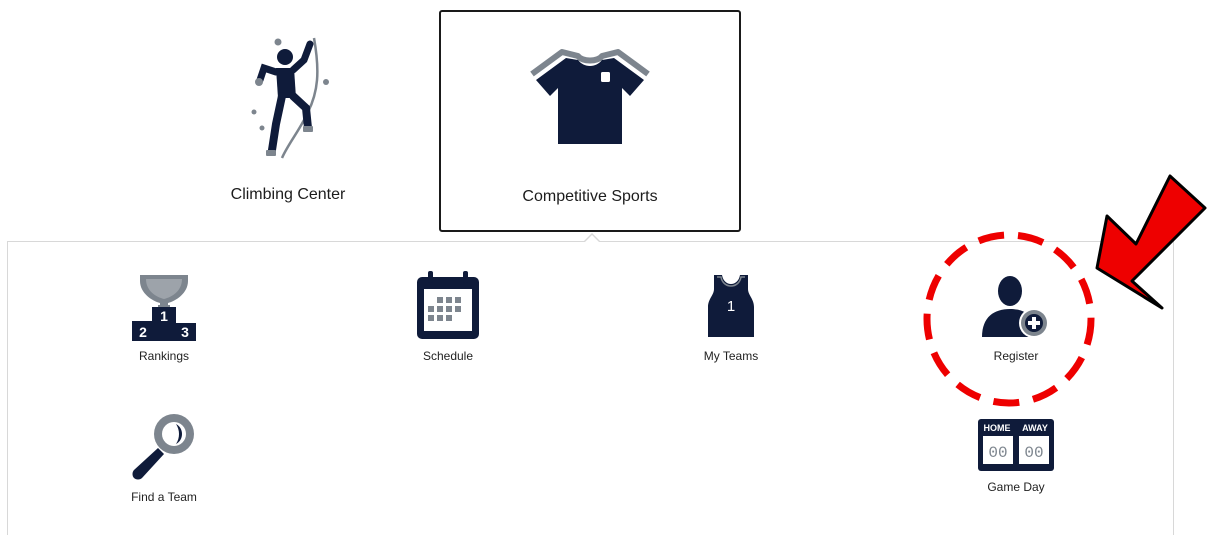  I want to click on jersey-number: 1, so click(731, 306).